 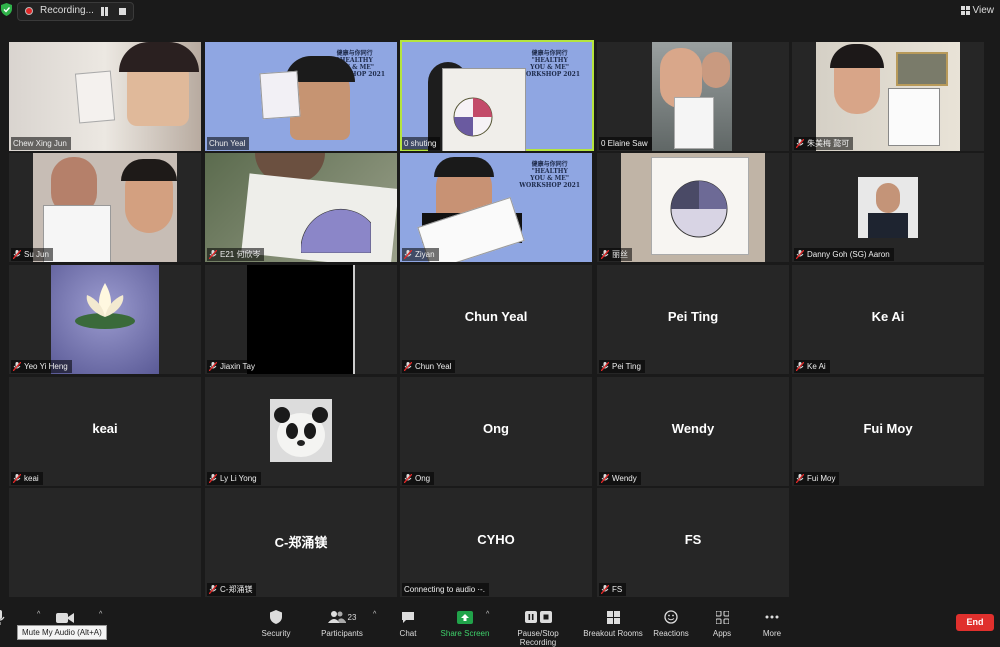 What do you see at coordinates (237, 366) in the screenshot?
I see `participant-name: Jiaxin Tay` at bounding box center [237, 366].